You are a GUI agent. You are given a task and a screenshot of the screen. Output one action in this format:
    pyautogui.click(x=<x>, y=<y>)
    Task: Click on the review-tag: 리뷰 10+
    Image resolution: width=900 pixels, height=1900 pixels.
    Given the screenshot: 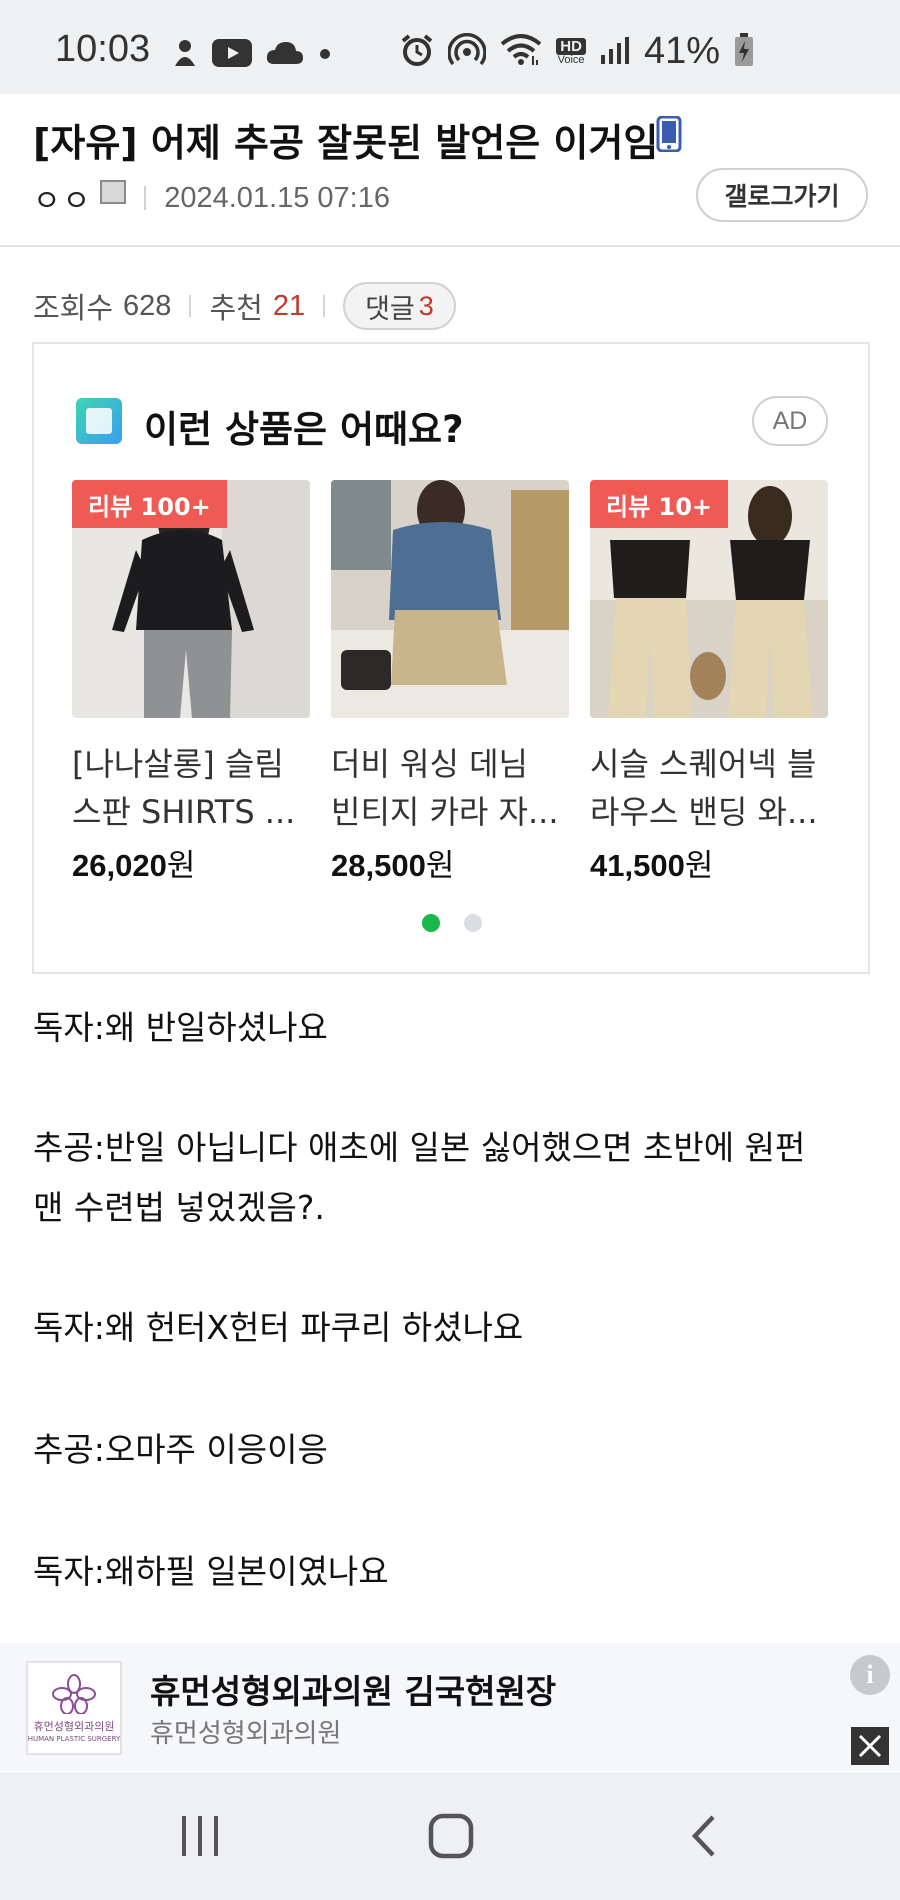 What is the action you would take?
    pyautogui.click(x=659, y=504)
    